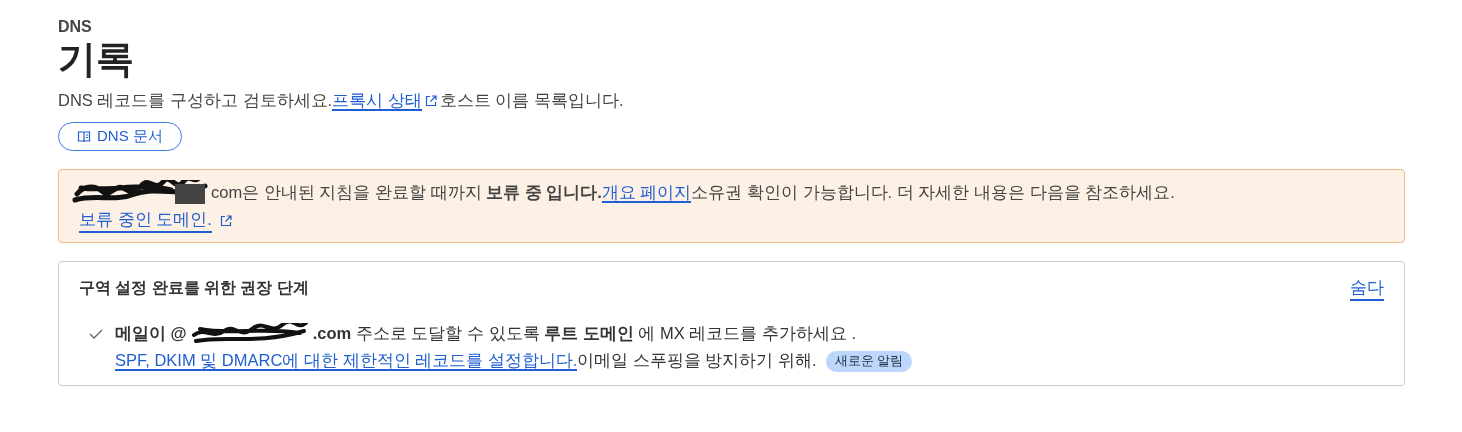  Describe the element at coordinates (84, 136) in the screenshot. I see `book-icon` at that location.